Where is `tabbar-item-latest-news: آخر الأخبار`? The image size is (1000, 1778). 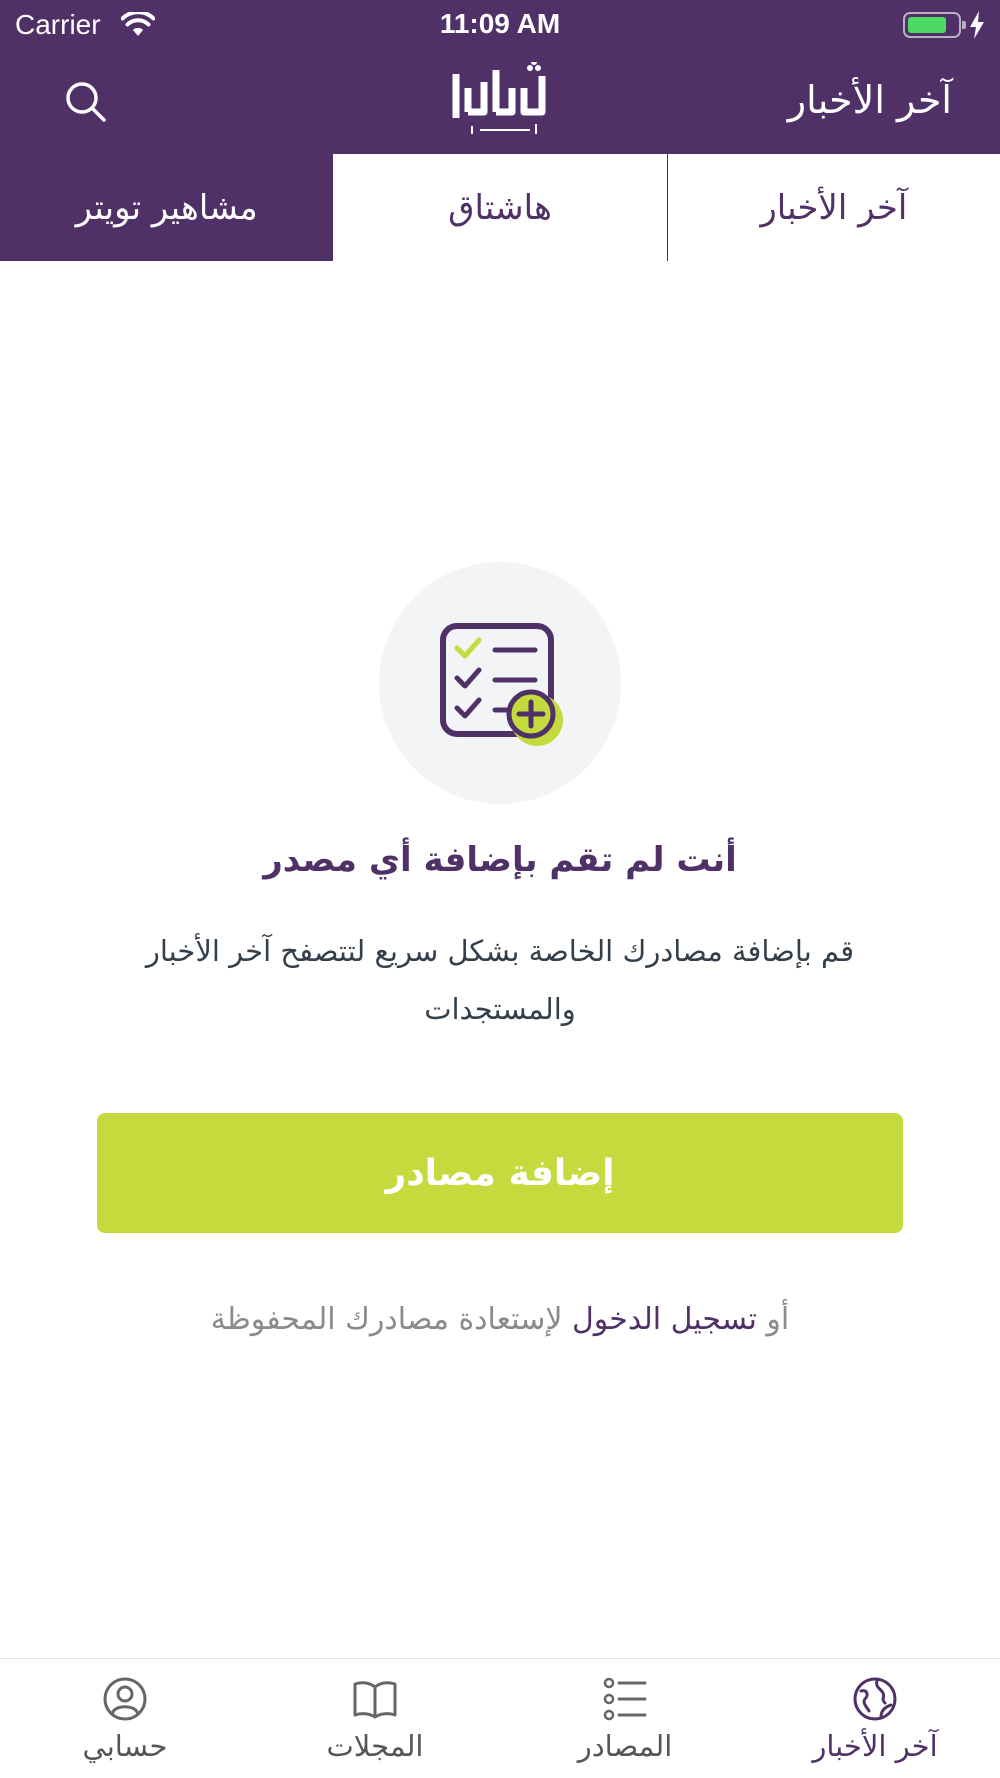
tabbar-item-latest-news: آخر الأخبار is located at coordinates (875, 1718).